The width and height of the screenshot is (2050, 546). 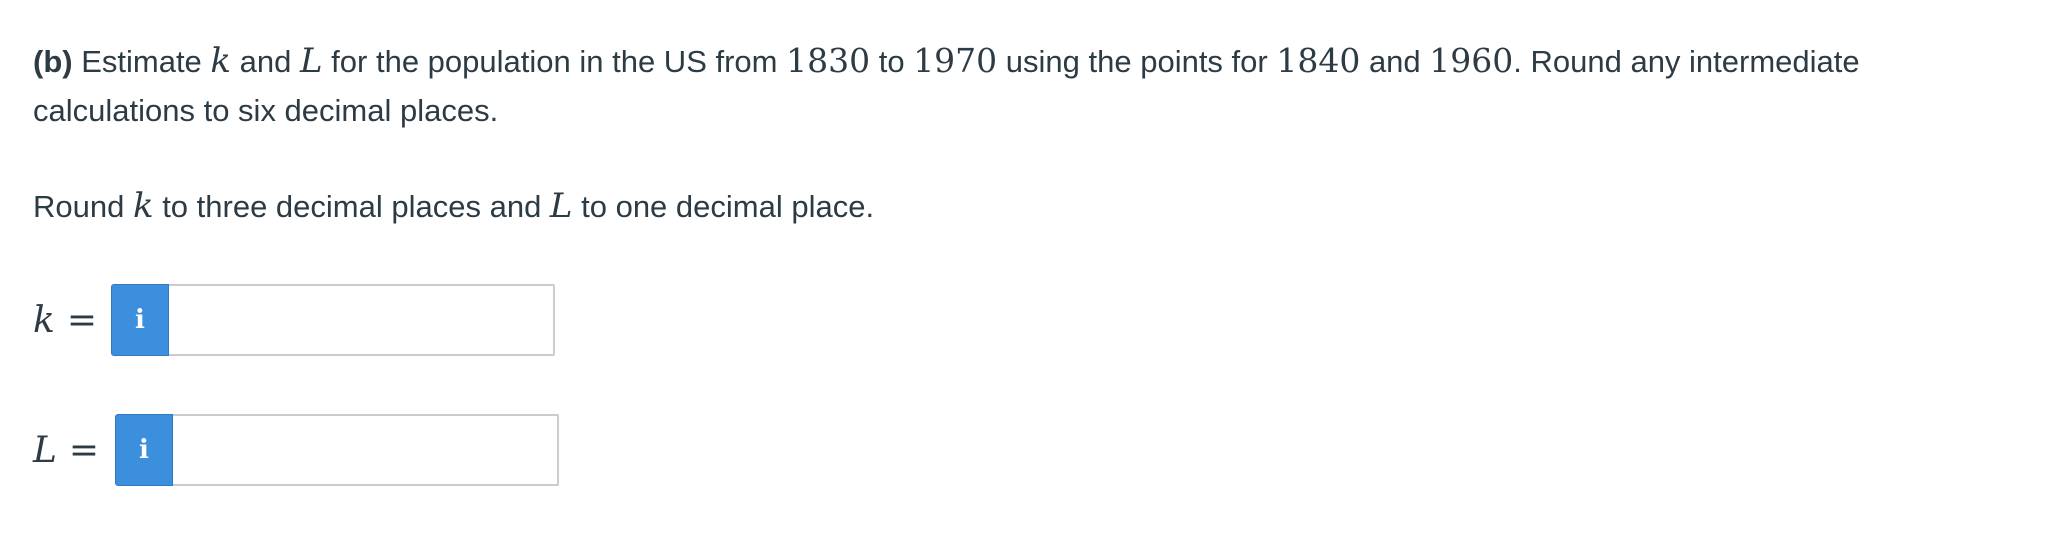 I want to click on text-segment: to three decimal places and, so click(x=351, y=206).